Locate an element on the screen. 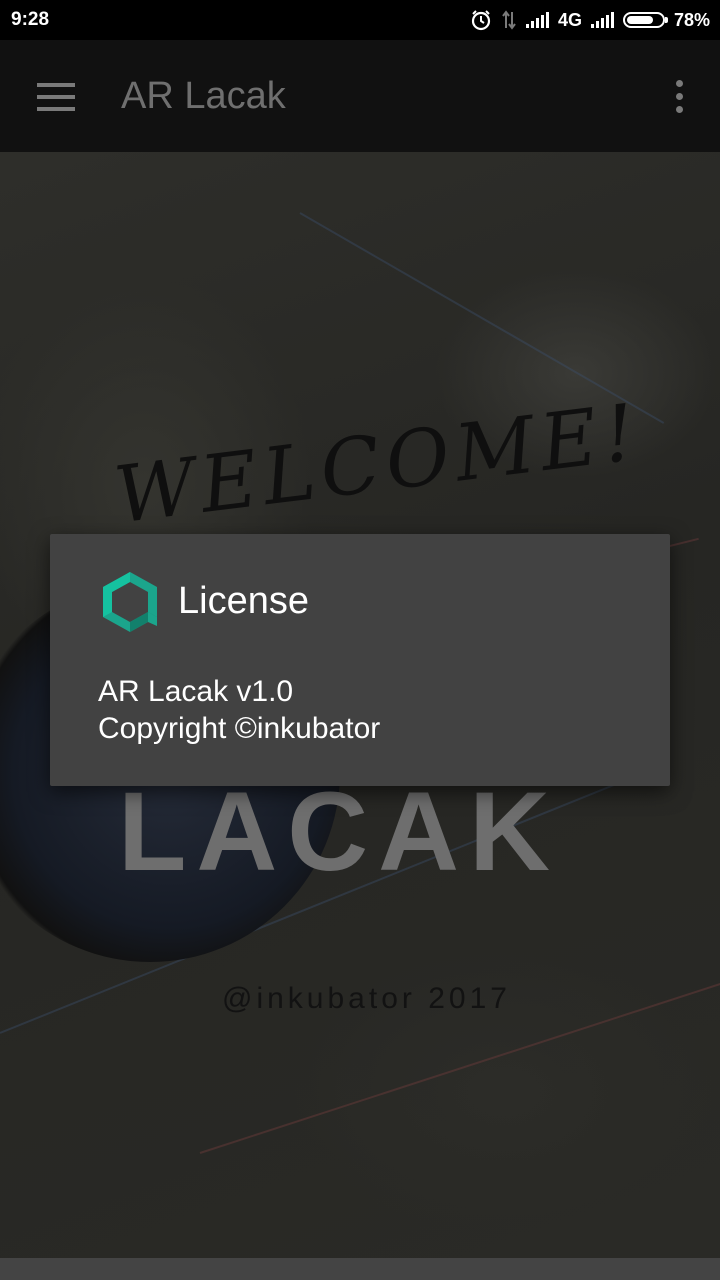  copyright-text: Copyright ©inkubator is located at coordinates (239, 728).